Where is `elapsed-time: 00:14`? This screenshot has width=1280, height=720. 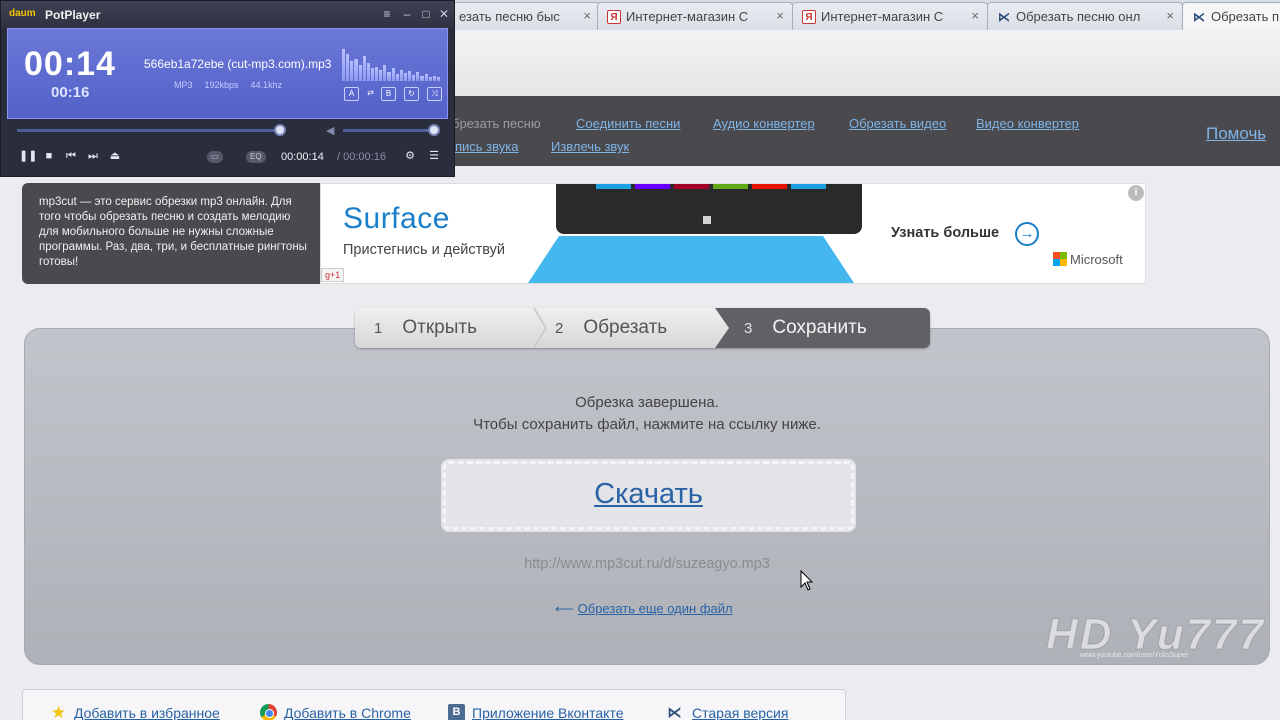
elapsed-time: 00:14 is located at coordinates (70, 64).